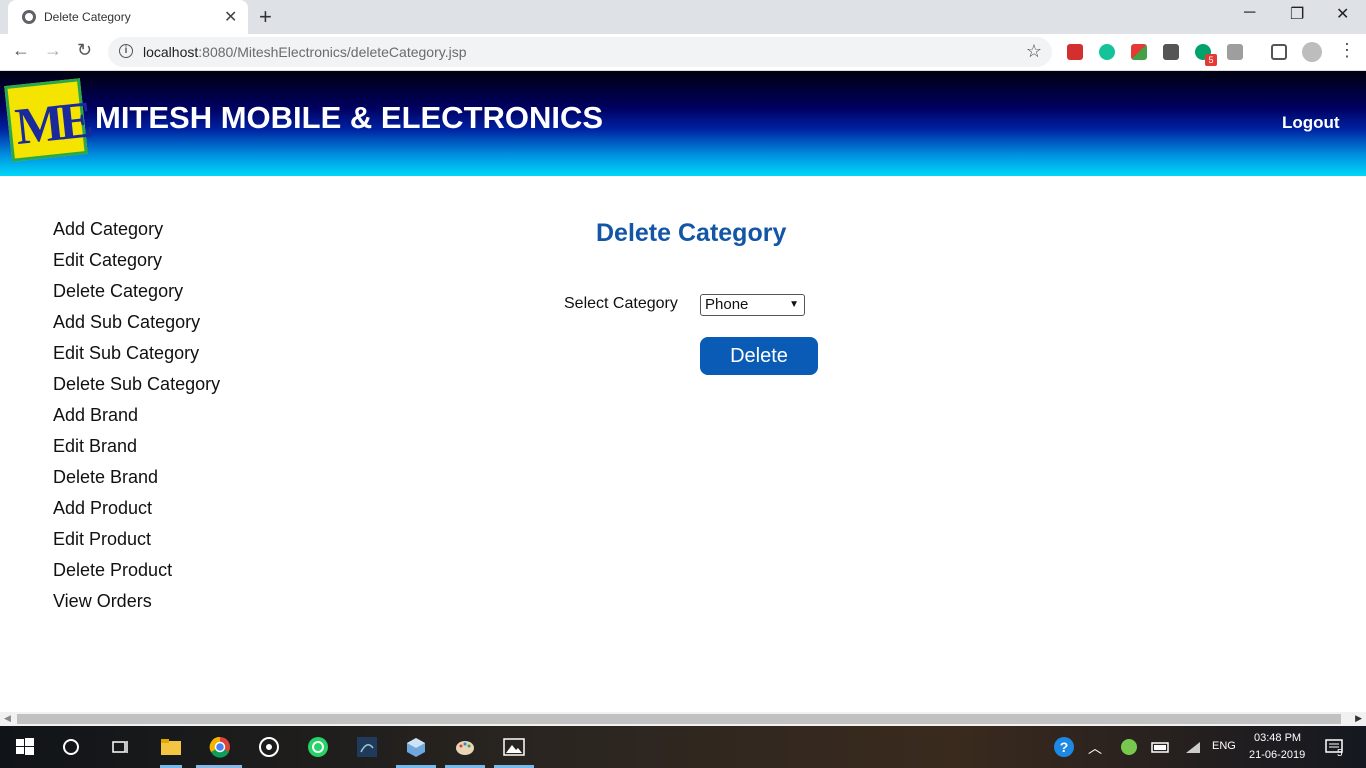  I want to click on logo-text: ME, so click(51, 124).